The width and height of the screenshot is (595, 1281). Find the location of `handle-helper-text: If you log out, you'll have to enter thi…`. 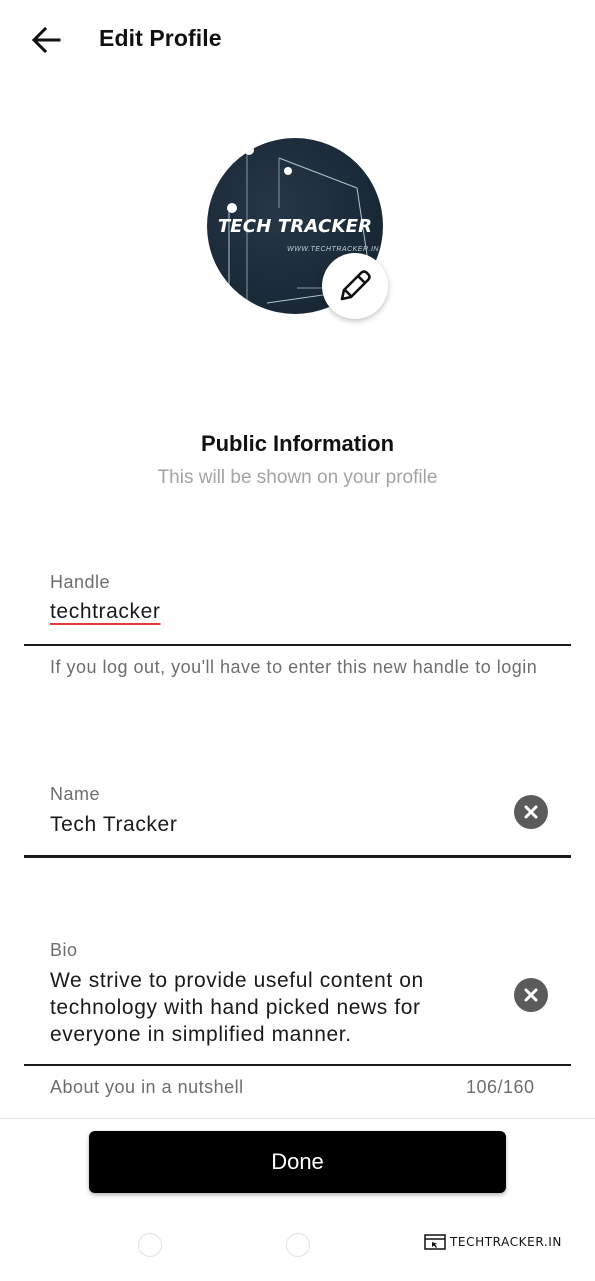

handle-helper-text: If you log out, you'll have to enter thi… is located at coordinates (294, 667).